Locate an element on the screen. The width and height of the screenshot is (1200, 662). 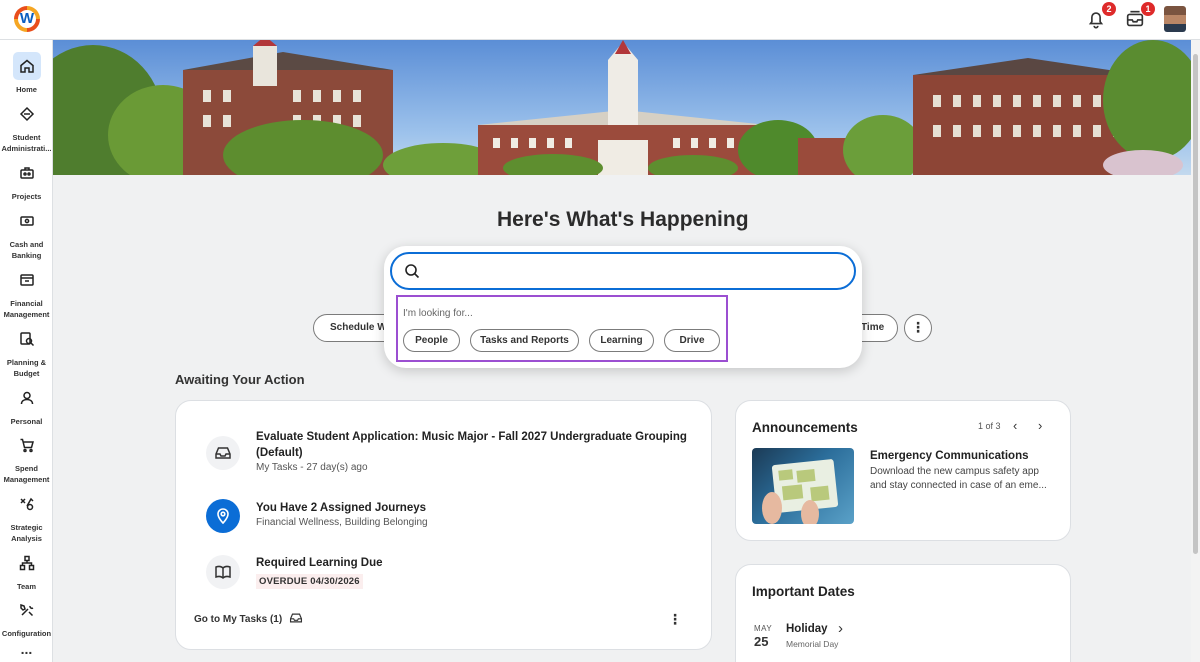
sidebar-item-label: Projects is located at coordinates (26, 196).